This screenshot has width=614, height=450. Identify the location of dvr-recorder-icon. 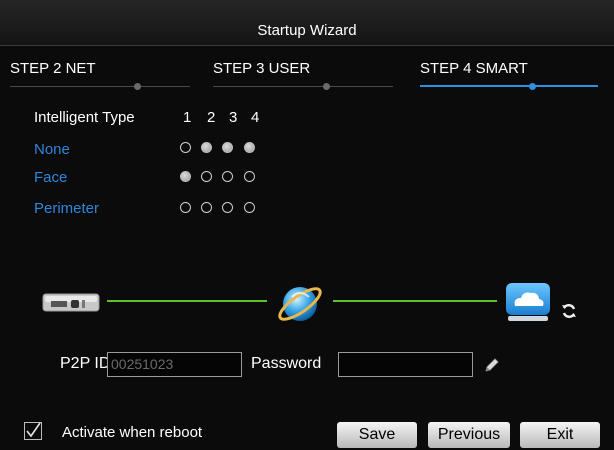
(71, 302).